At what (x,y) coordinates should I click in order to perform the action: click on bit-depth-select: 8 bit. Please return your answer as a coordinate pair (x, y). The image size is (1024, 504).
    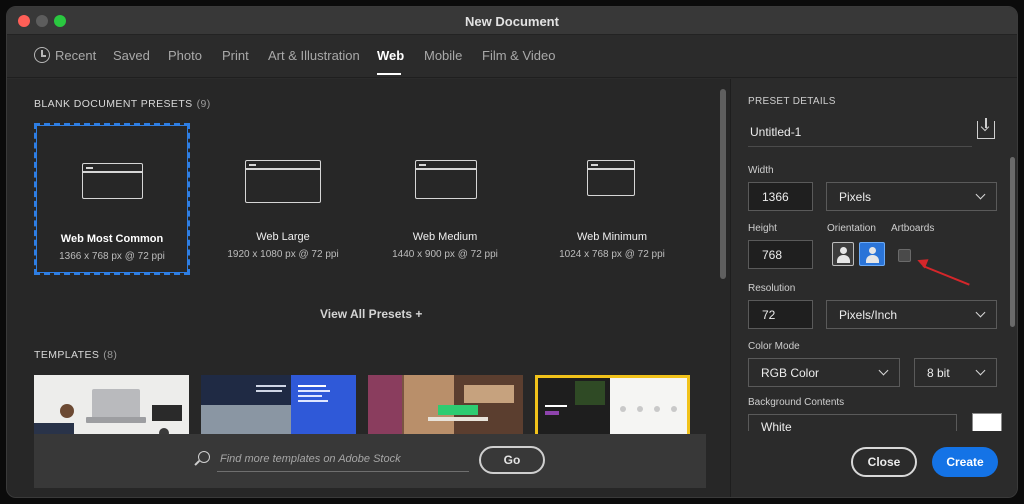
    Looking at the image, I should click on (955, 372).